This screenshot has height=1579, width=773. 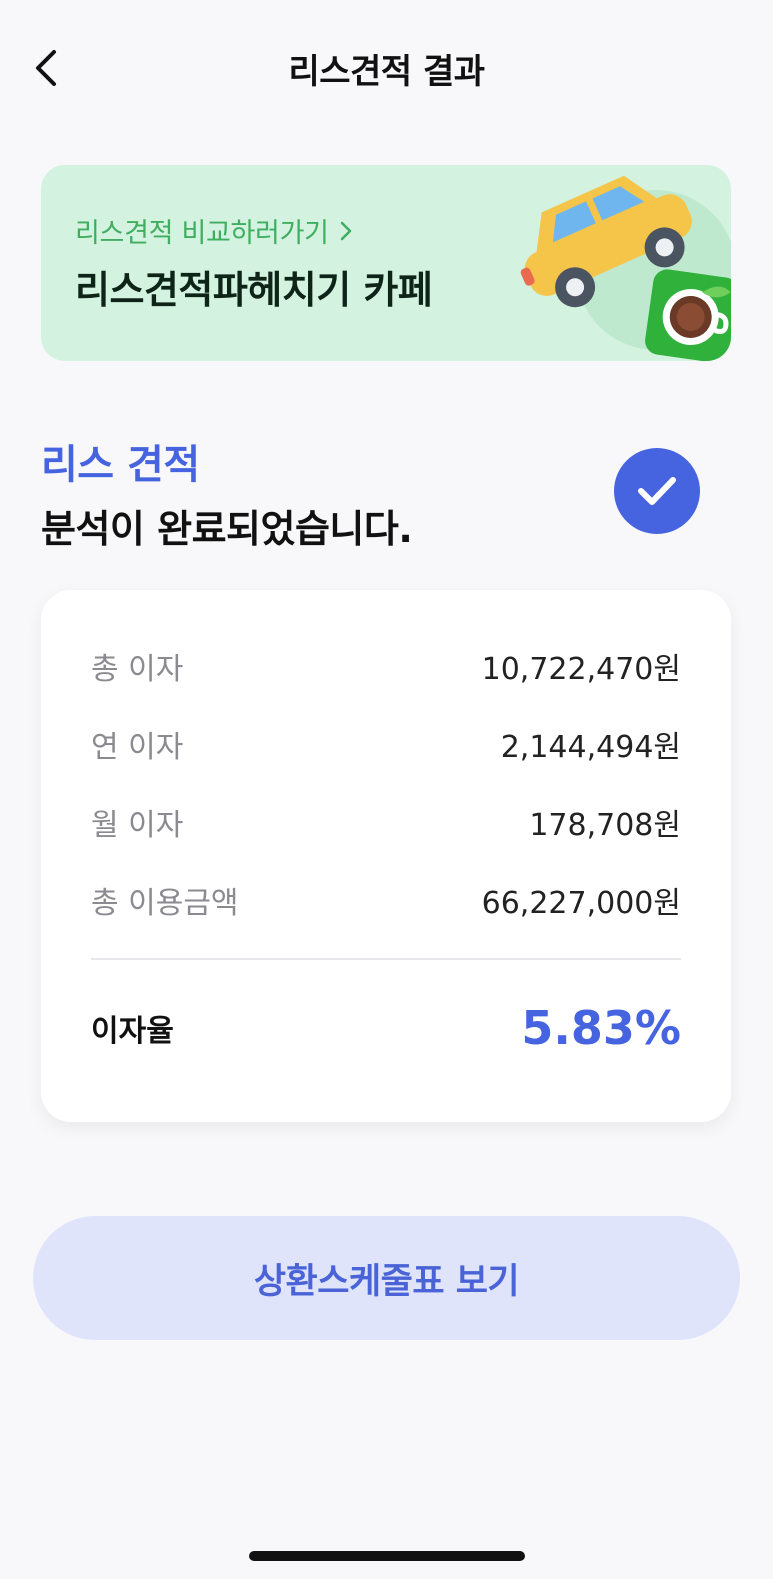 I want to click on interest-rate-row: 이자율 5.83%, so click(x=386, y=1028).